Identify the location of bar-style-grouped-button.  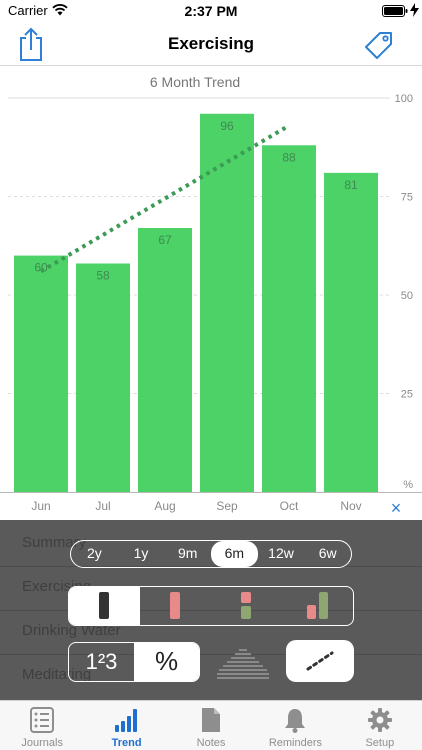
(317, 606).